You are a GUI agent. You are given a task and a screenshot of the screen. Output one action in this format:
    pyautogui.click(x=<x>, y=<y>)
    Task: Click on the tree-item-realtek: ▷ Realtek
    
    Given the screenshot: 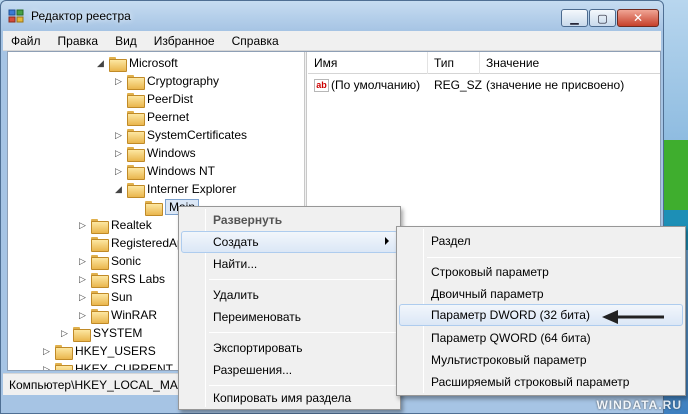 What is the action you would take?
    pyautogui.click(x=115, y=225)
    